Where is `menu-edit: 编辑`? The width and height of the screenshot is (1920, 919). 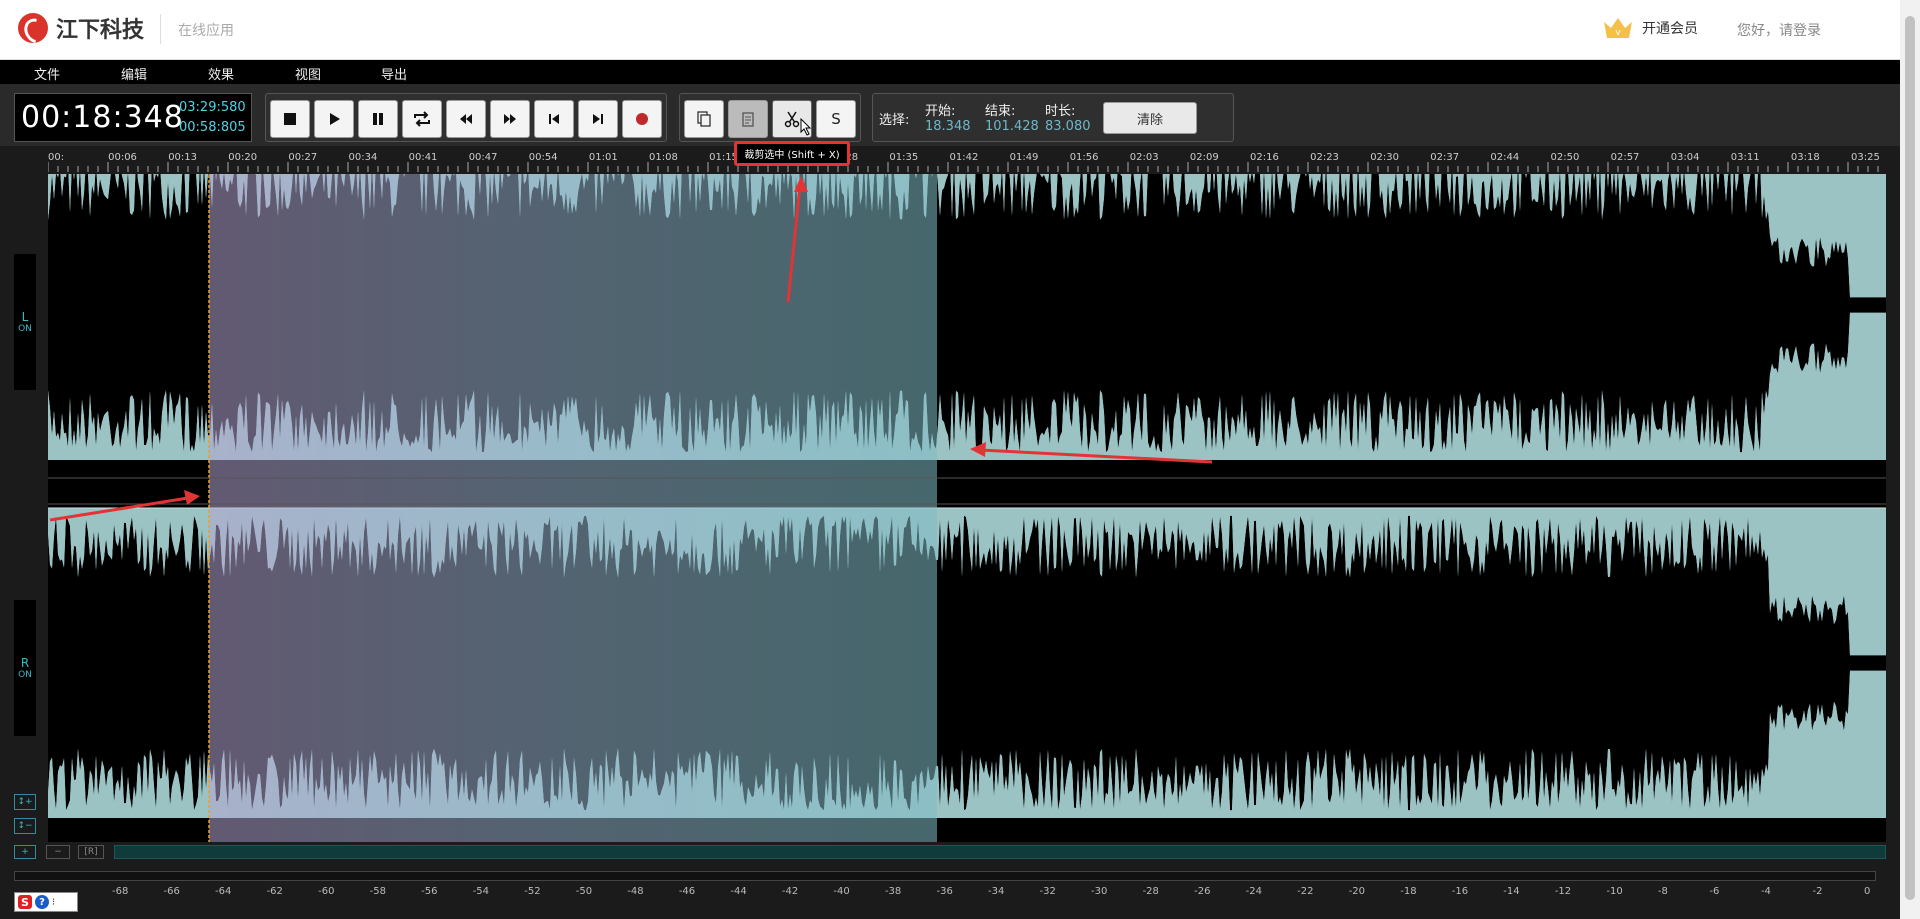
menu-edit: 编辑 is located at coordinates (134, 73).